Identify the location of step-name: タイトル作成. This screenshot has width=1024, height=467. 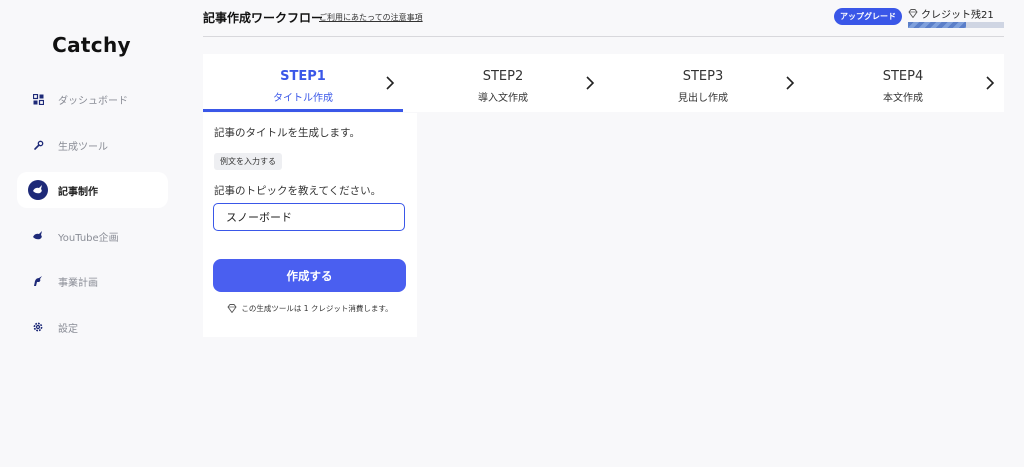
(303, 98).